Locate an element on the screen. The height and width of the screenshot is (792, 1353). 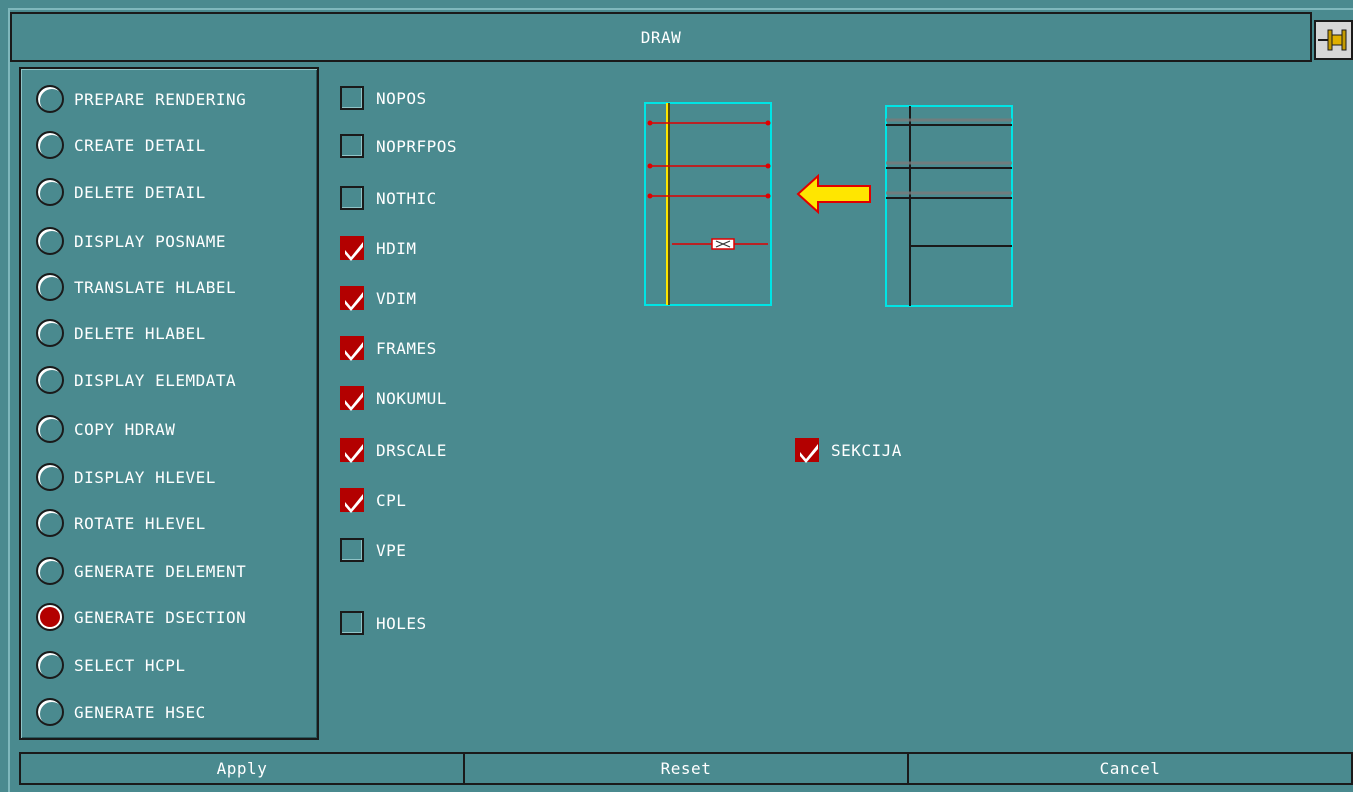
window-title: DRAW is located at coordinates (661, 37).